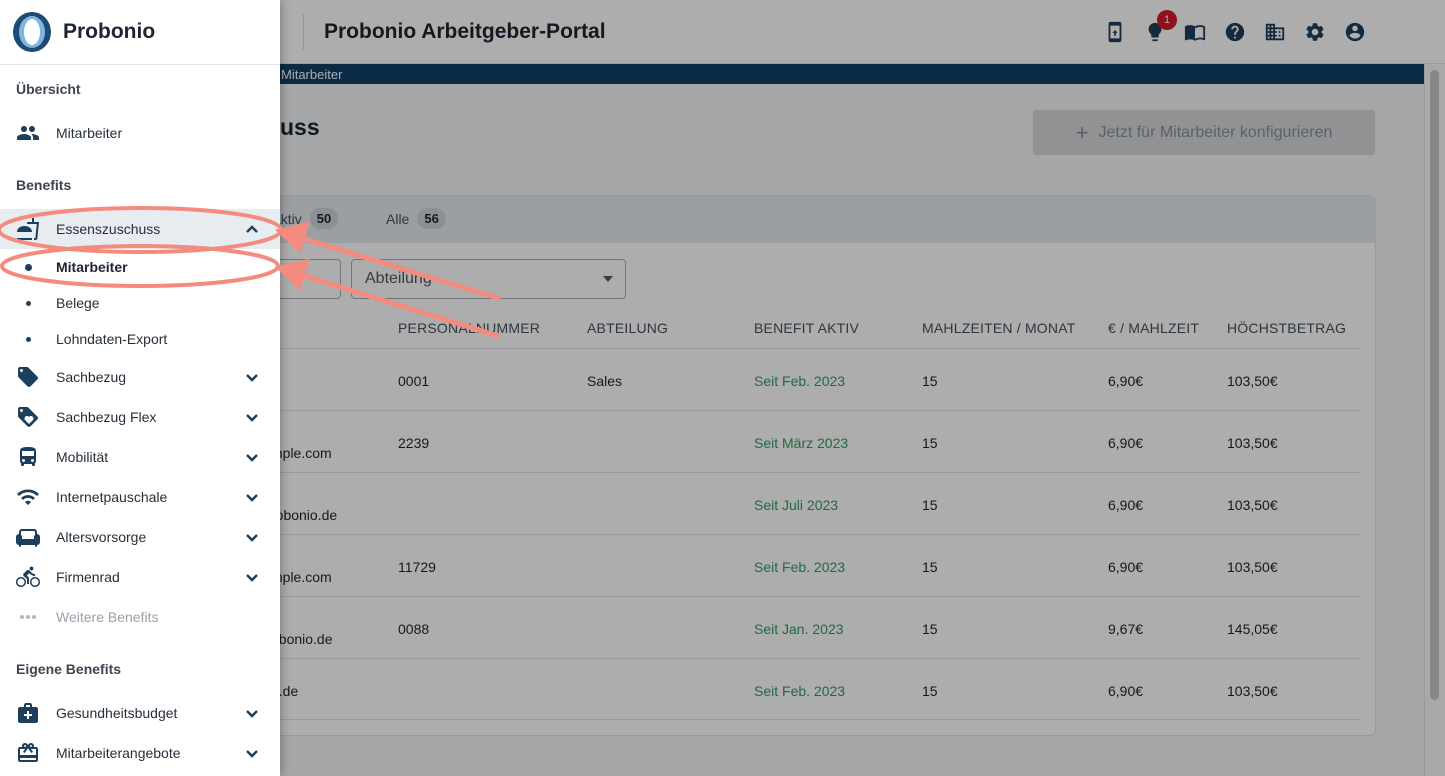 The height and width of the screenshot is (776, 1445). Describe the element at coordinates (106, 417) in the screenshot. I see `sidebar-item-label: Sachbezug Flex` at that location.